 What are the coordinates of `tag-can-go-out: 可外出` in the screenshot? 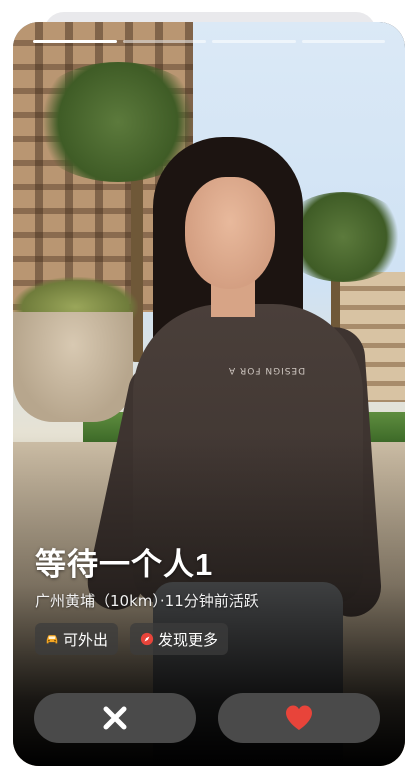 It's located at (77, 639).